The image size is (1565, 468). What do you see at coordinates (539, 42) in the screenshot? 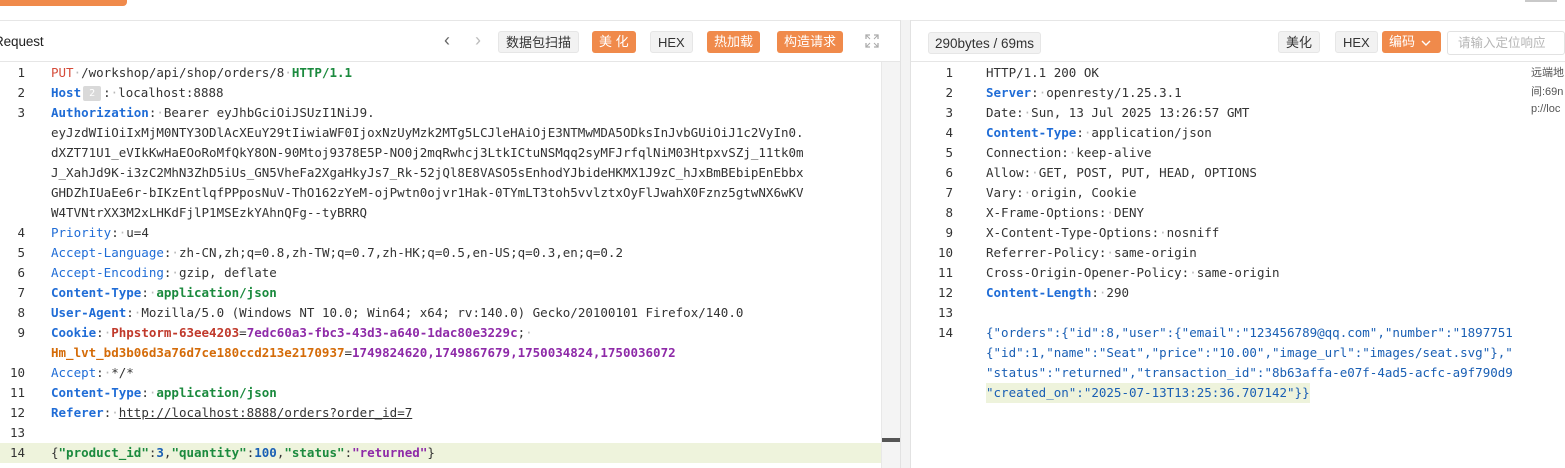
I see `packet-scan-button: 数据包扫描` at bounding box center [539, 42].